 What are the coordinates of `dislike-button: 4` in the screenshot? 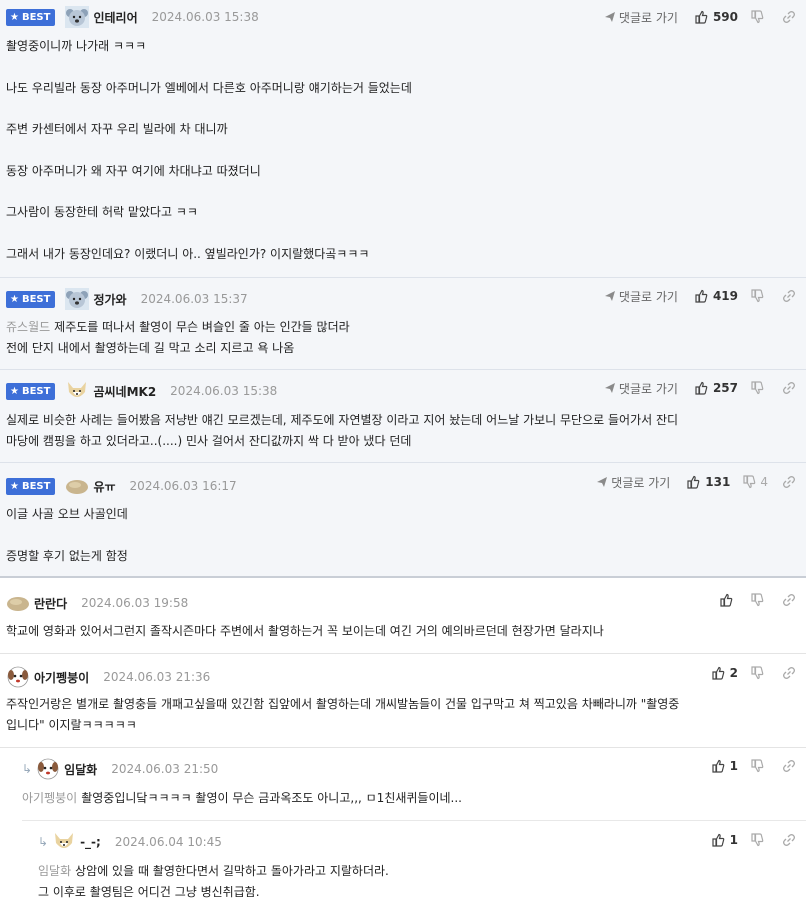 It's located at (755, 482).